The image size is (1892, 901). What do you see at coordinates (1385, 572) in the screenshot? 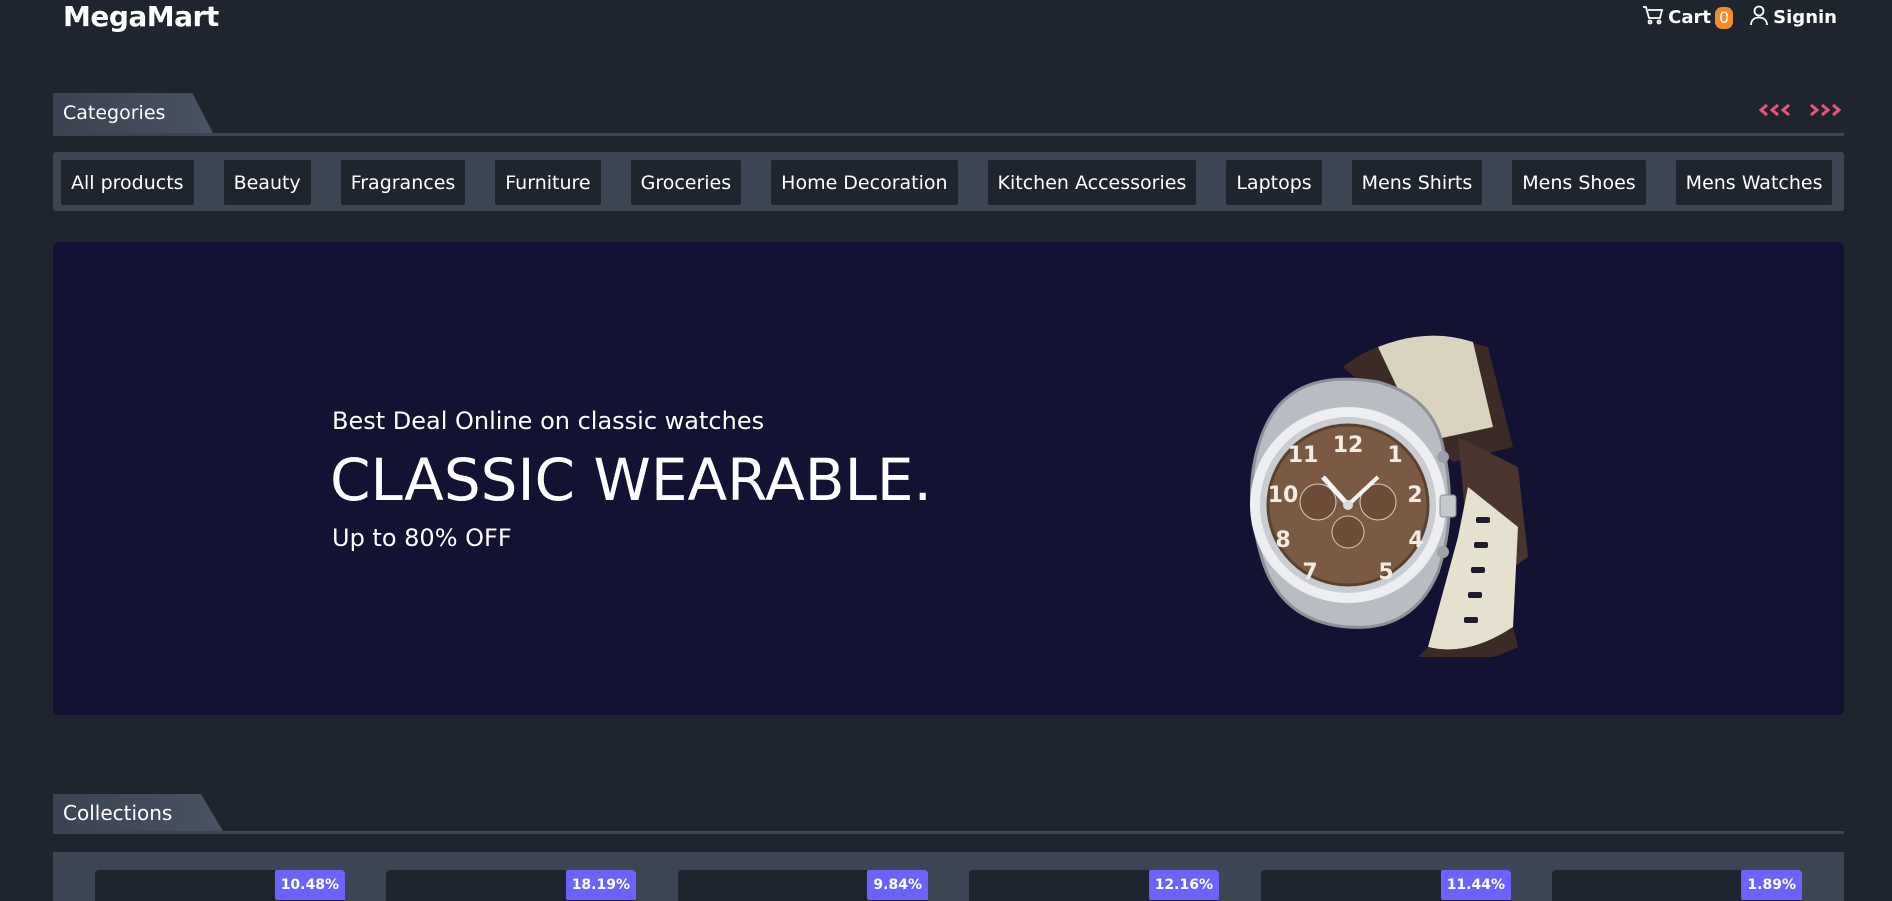
I see `svg-text: 5` at bounding box center [1385, 572].